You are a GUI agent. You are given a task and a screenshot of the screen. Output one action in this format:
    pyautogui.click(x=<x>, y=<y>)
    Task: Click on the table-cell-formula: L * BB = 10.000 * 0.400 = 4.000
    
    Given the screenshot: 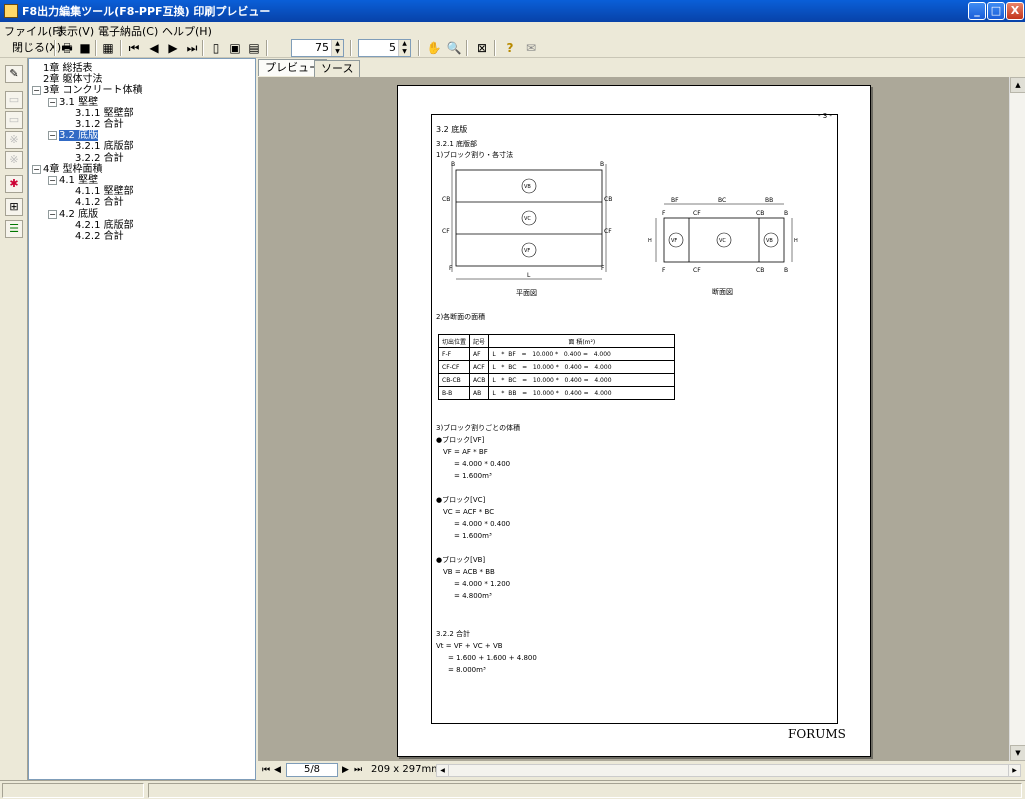 What is the action you would take?
    pyautogui.click(x=582, y=393)
    